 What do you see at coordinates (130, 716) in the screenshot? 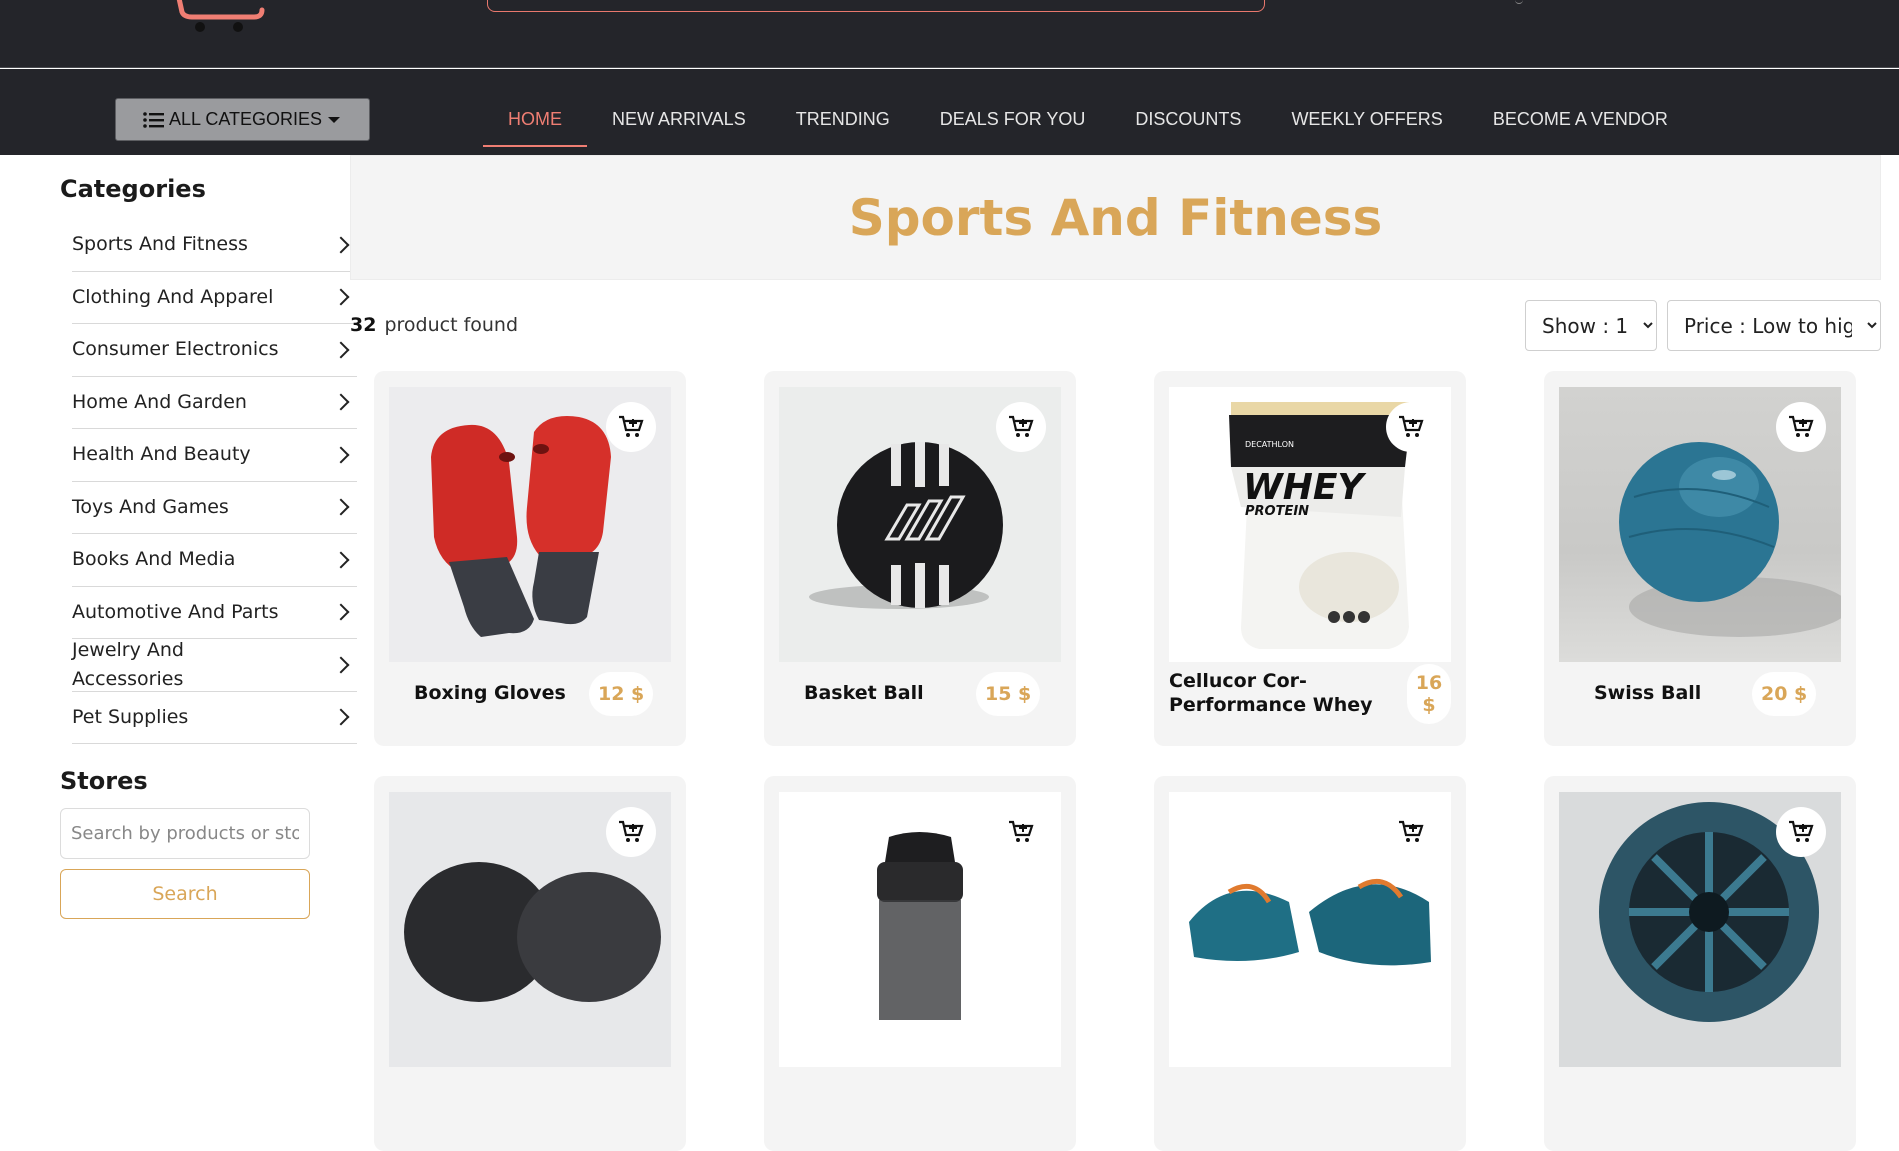
I see `category-label: Pet Supplies` at bounding box center [130, 716].